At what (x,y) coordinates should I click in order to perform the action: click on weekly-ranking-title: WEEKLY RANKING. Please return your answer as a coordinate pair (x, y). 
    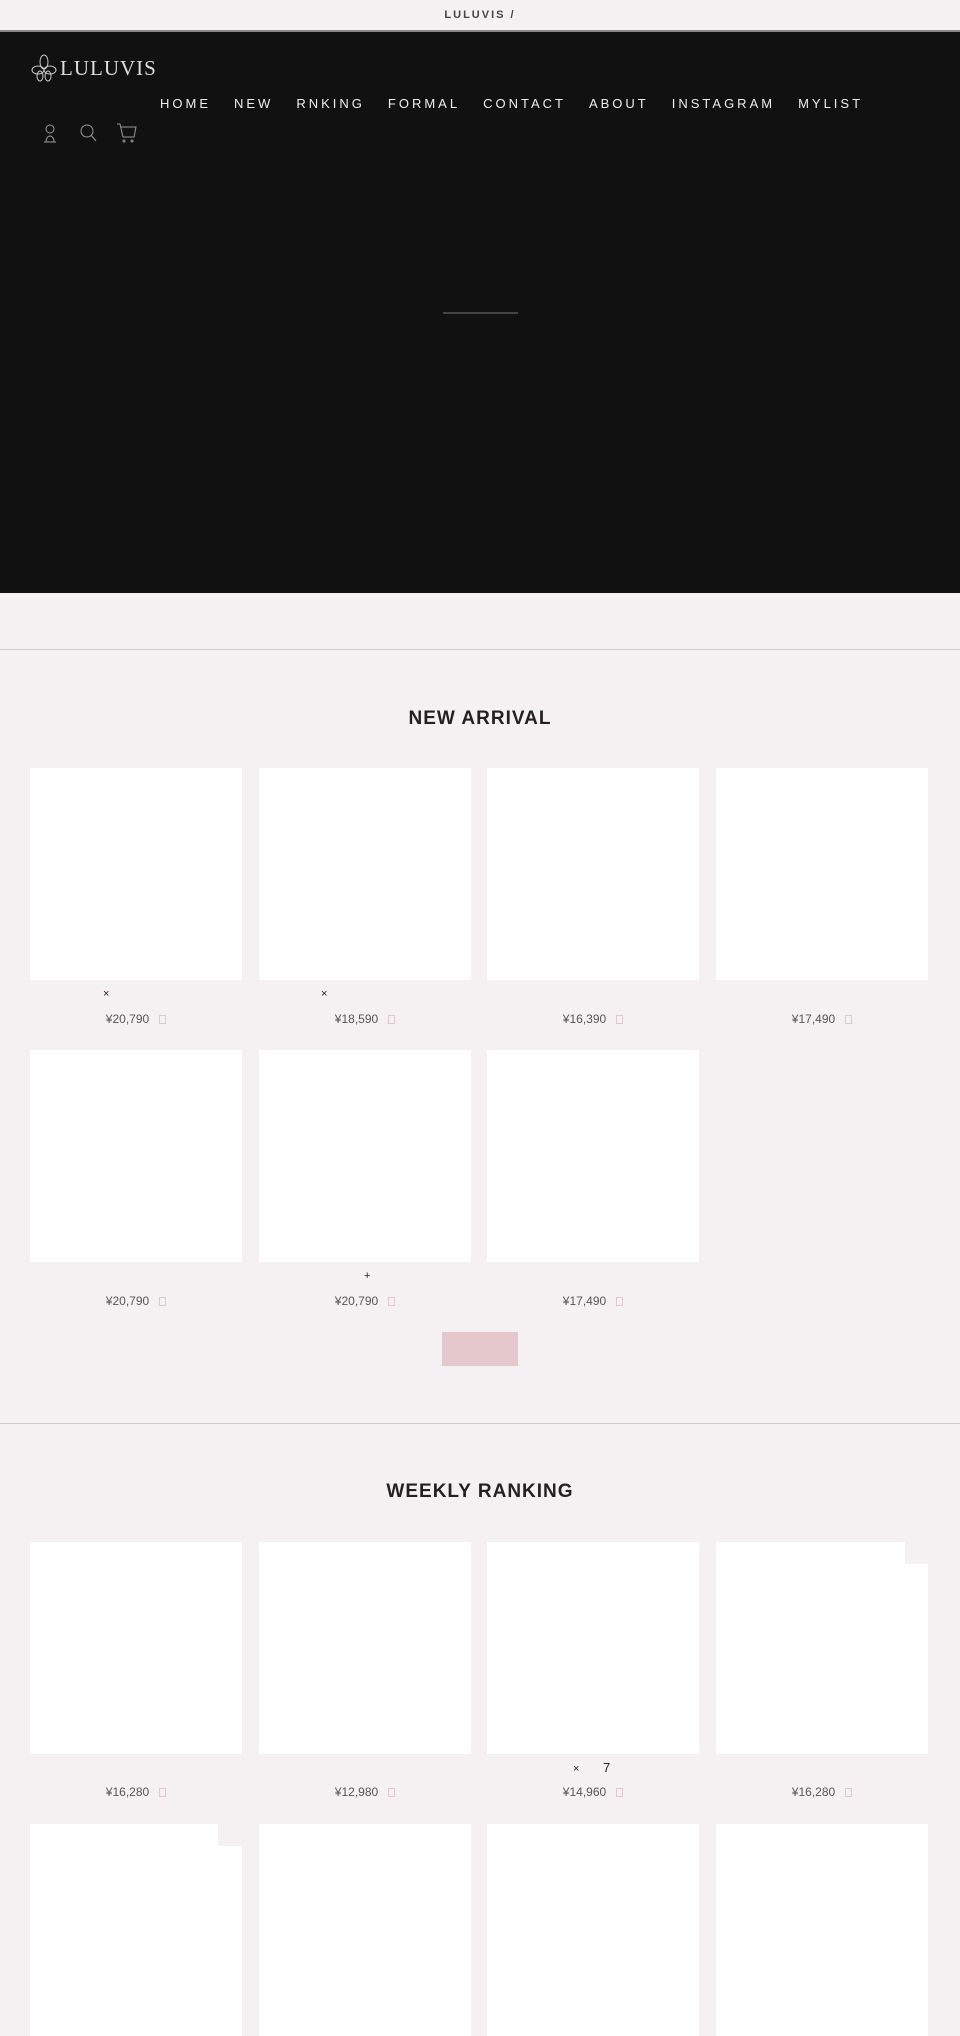
    Looking at the image, I should click on (480, 1491).